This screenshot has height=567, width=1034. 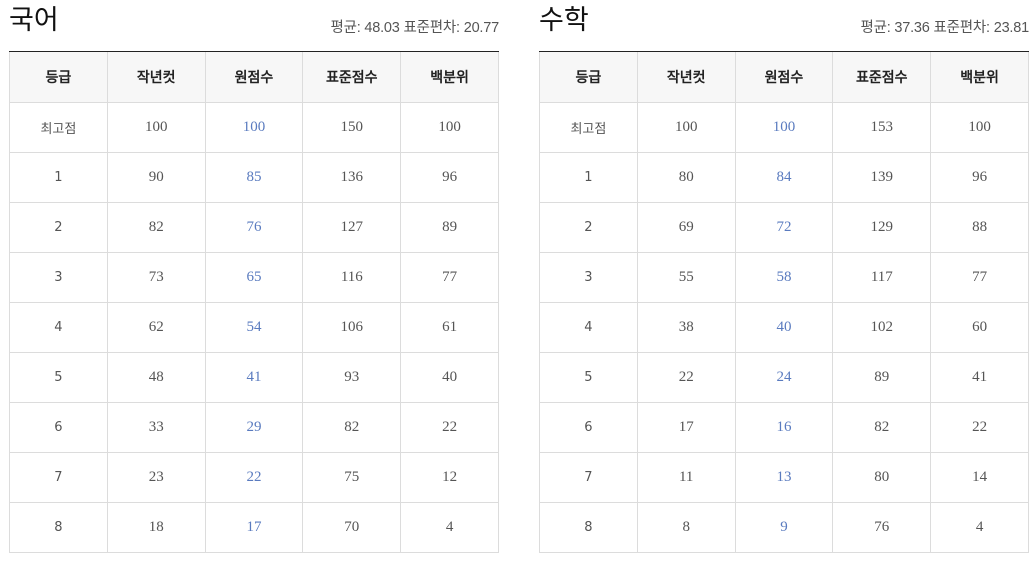 I want to click on cell-grade: 최고점, so click(x=588, y=127).